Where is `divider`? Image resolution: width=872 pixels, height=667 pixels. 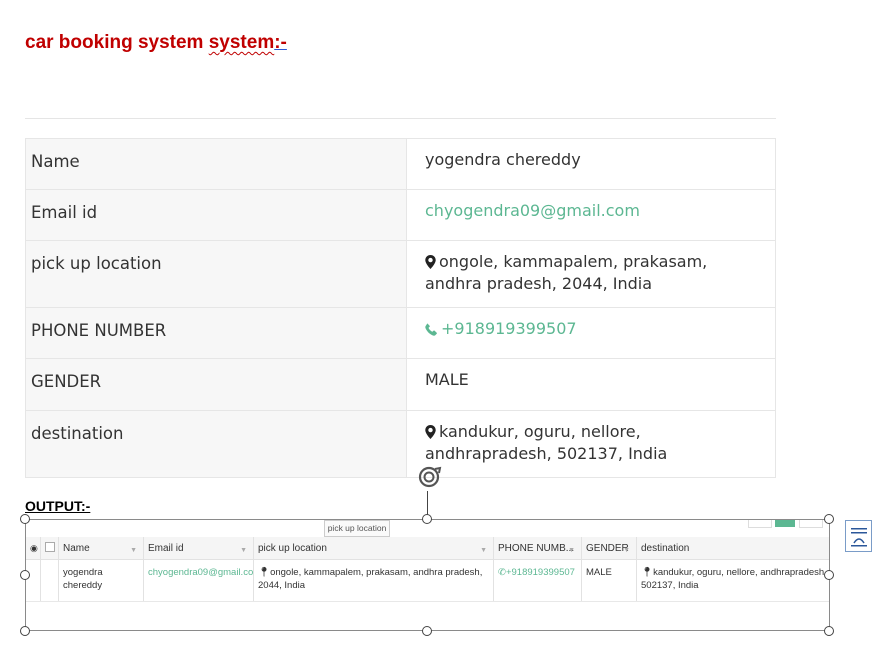
divider is located at coordinates (400, 118).